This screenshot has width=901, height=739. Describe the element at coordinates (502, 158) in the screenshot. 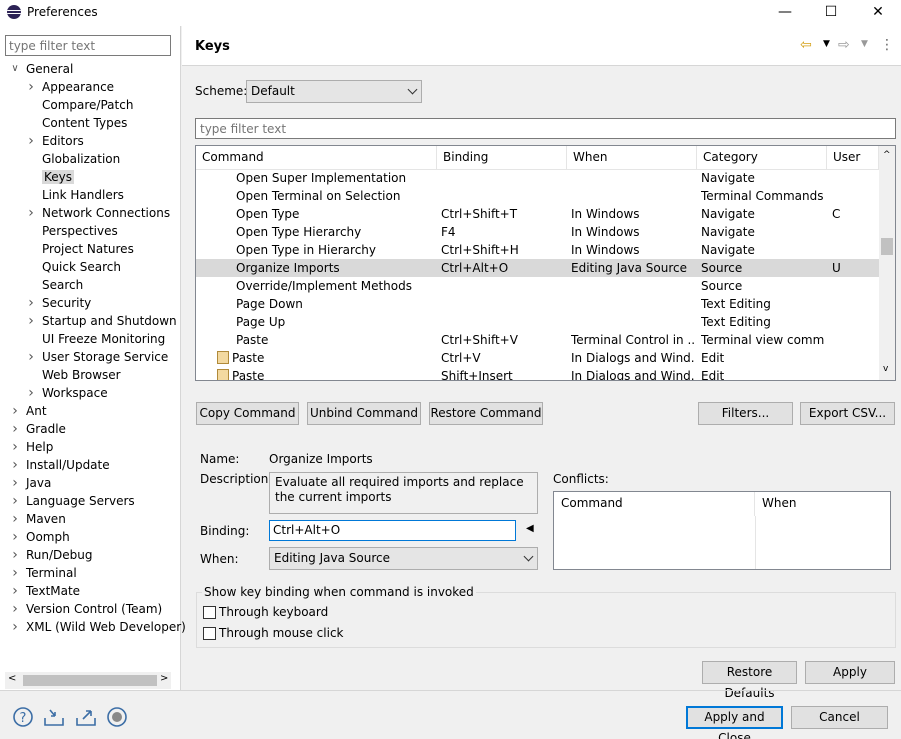

I see `column-header-binding: Binding` at that location.